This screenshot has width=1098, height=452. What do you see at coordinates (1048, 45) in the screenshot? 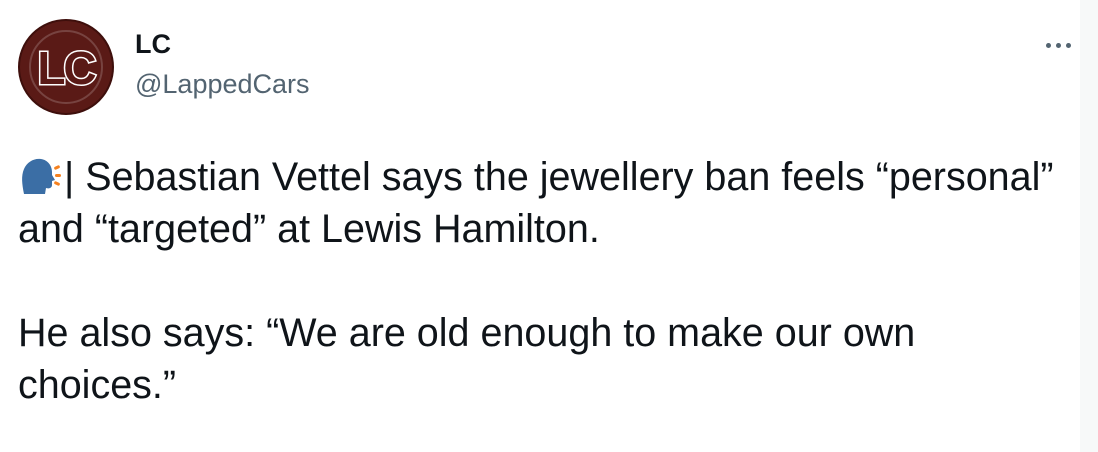
I see `more-icon` at bounding box center [1048, 45].